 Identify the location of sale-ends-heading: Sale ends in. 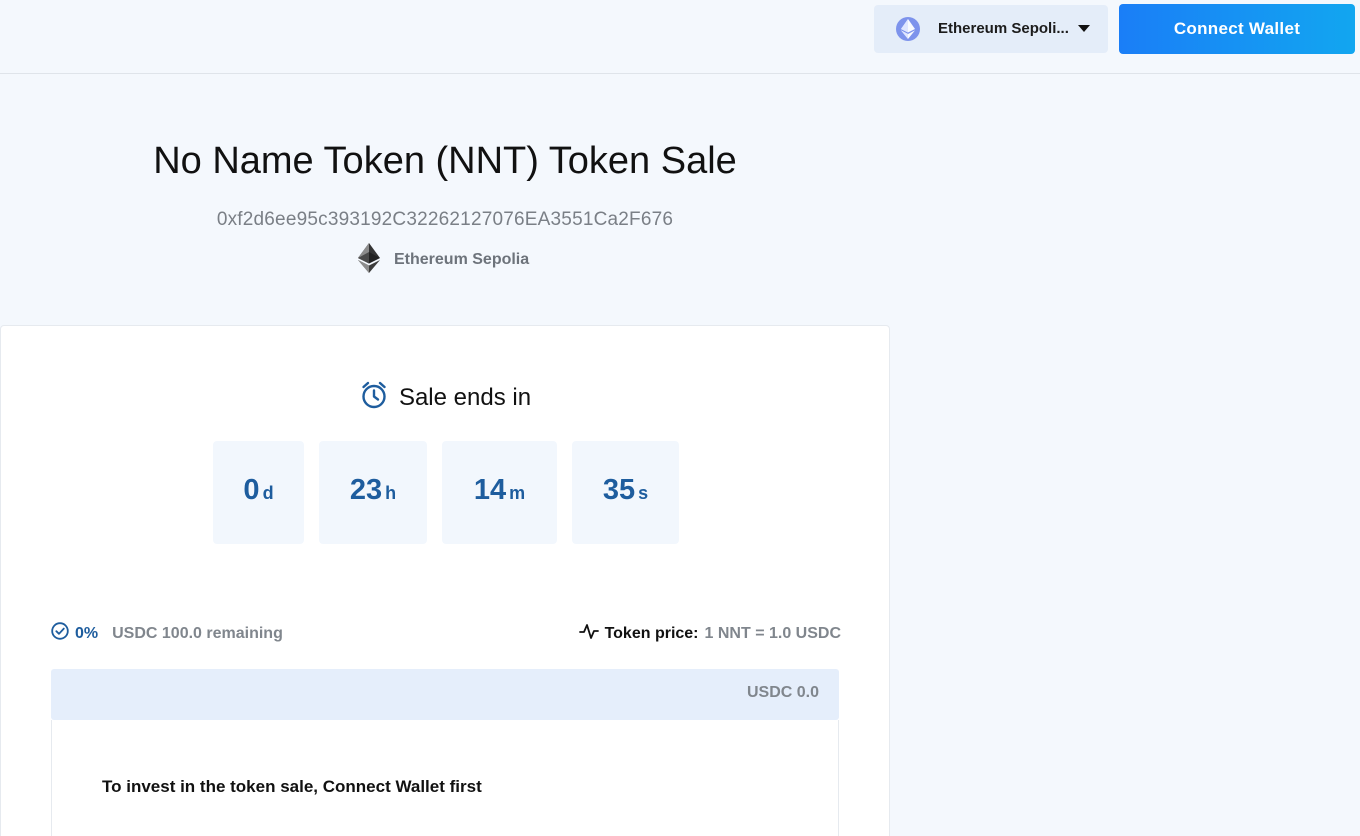
(446, 397).